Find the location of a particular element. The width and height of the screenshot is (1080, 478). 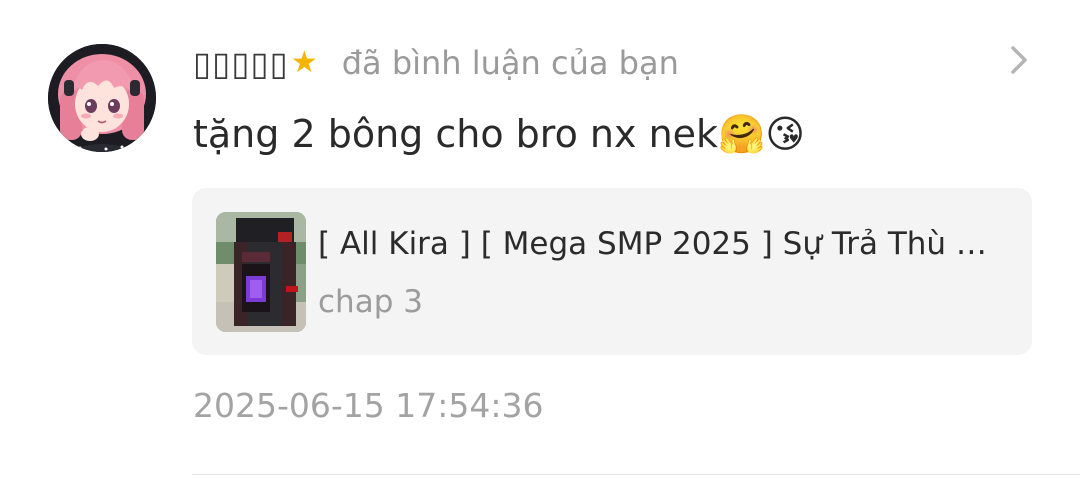

linked-item-subtitle: chap 3 is located at coordinates (370, 302).